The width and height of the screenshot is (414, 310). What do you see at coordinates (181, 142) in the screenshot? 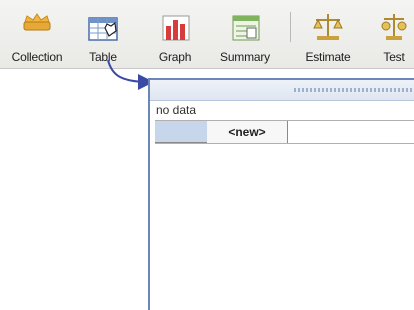
I see `row-divider` at bounding box center [181, 142].